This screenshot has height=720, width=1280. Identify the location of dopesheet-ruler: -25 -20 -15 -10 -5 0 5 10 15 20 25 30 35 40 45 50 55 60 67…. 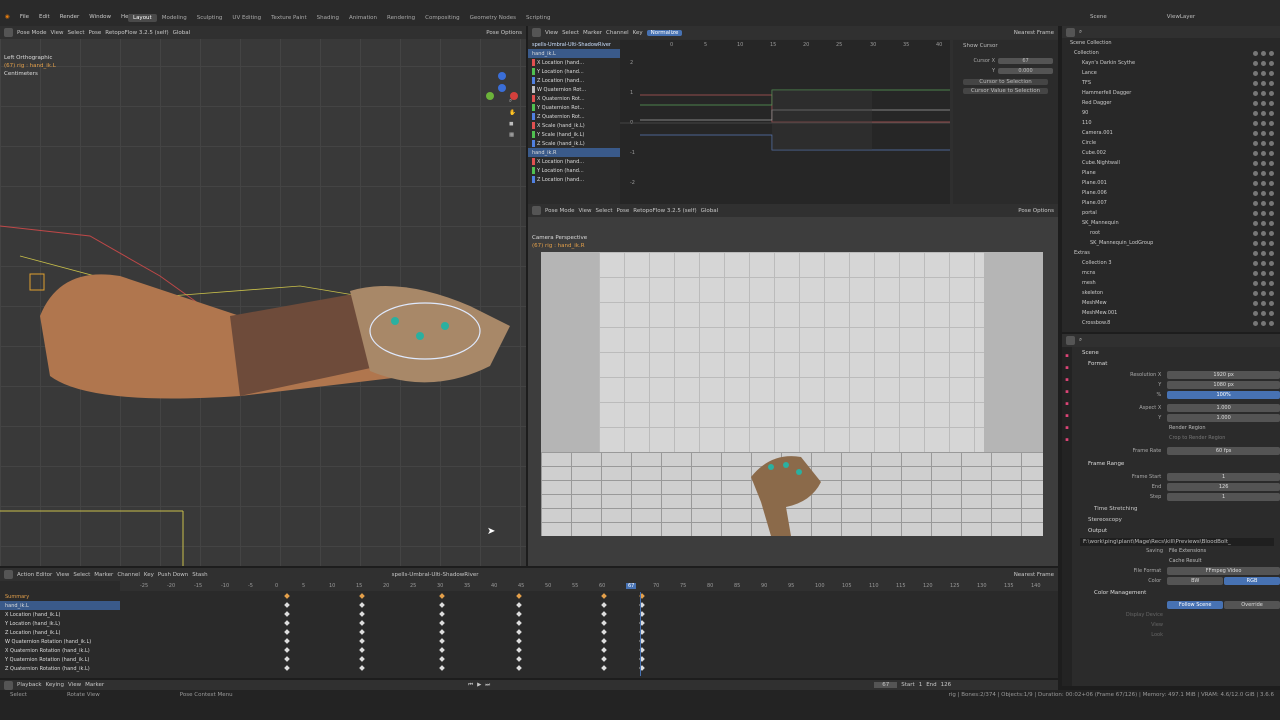
(589, 586).